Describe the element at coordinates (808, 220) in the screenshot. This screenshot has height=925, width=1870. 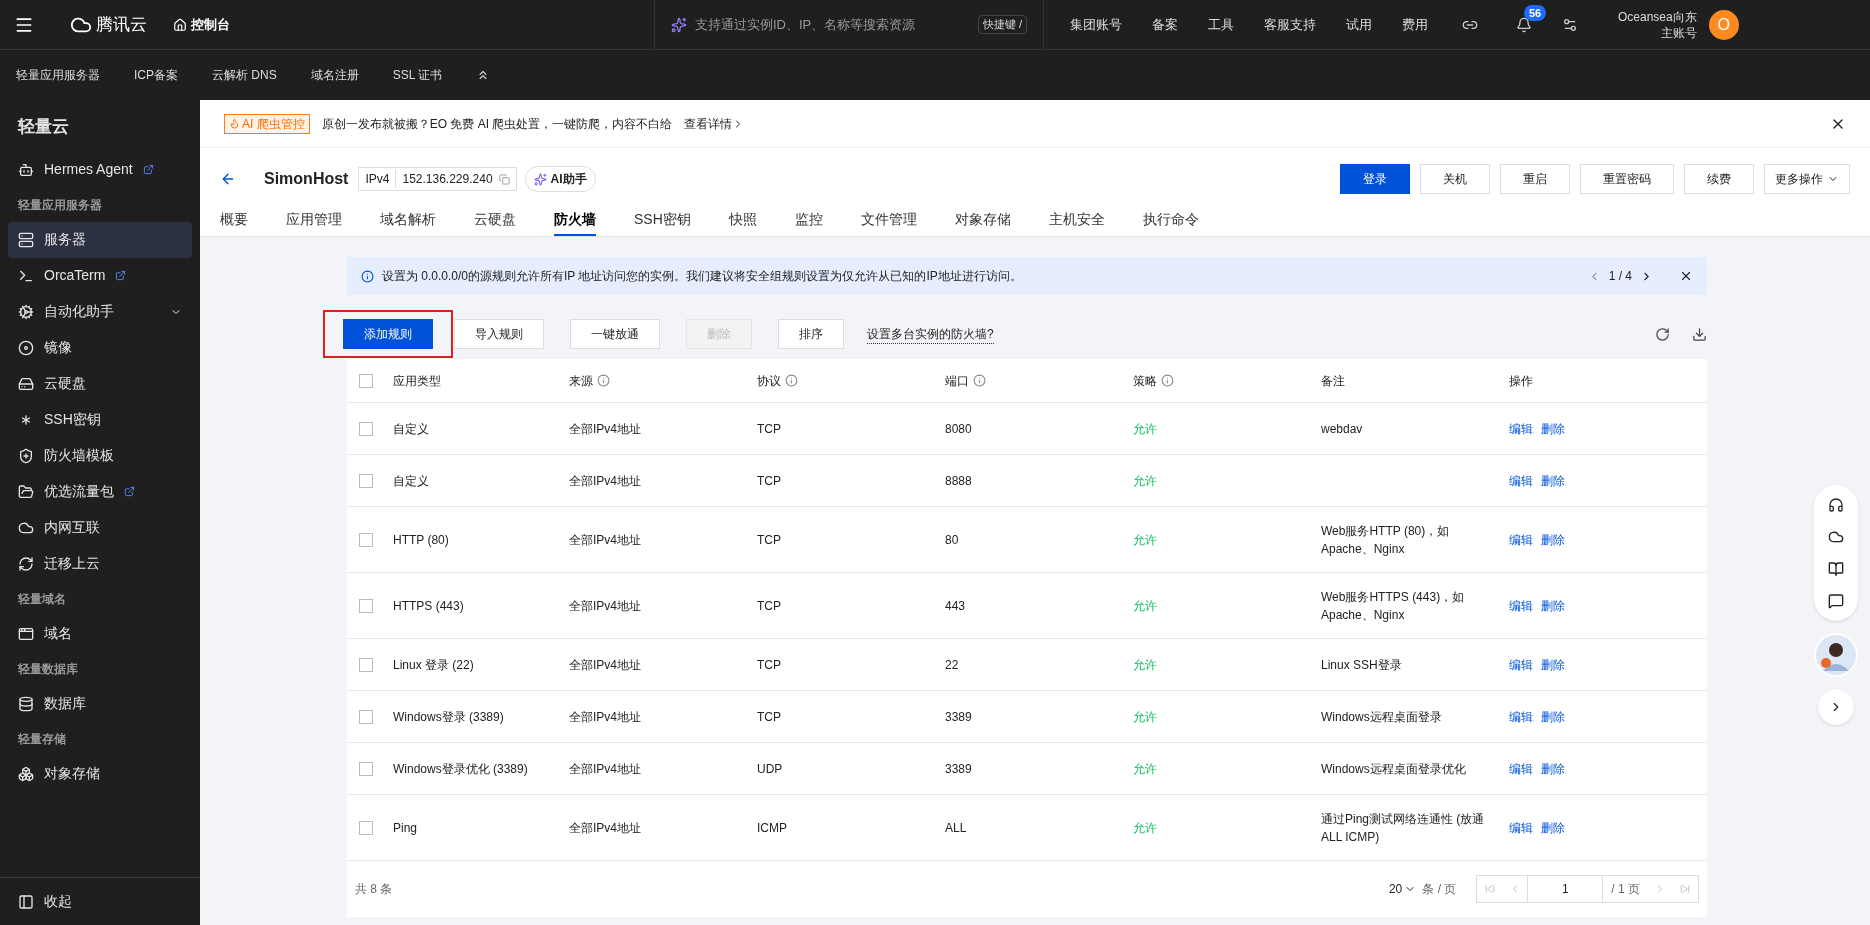
I see `tab: 监控` at that location.